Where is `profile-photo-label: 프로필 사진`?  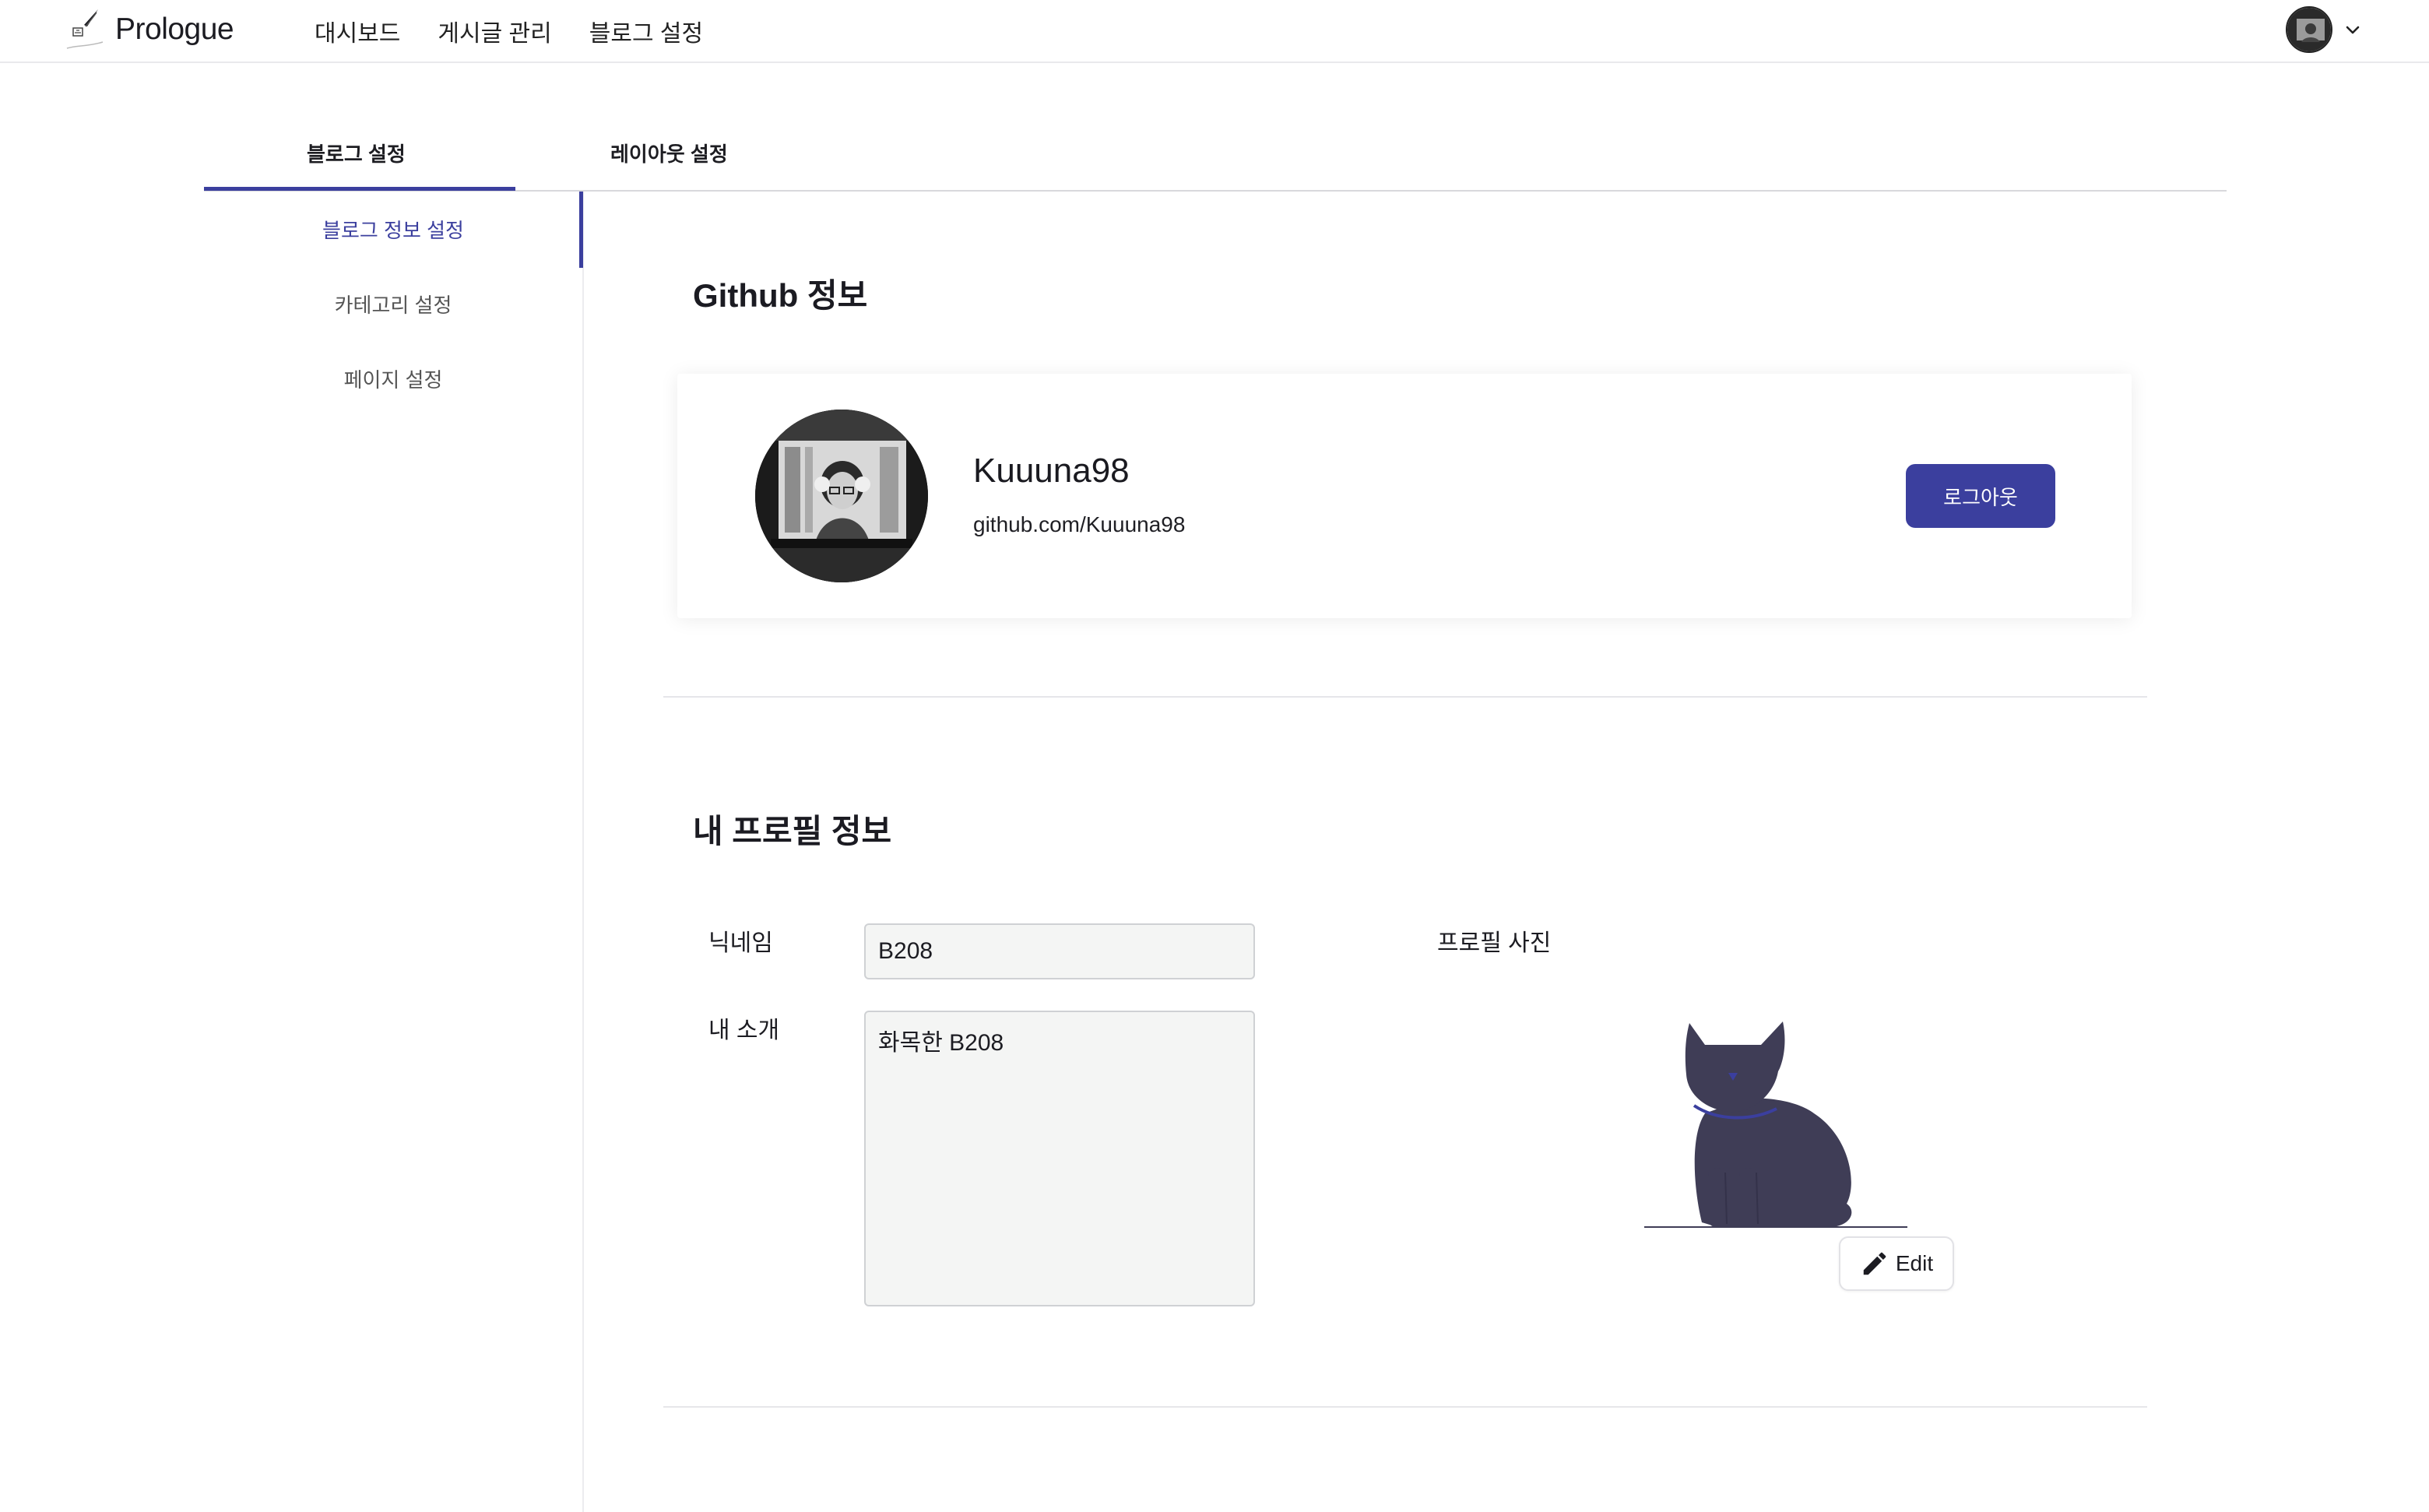 profile-photo-label: 프로필 사진 is located at coordinates (1494, 943).